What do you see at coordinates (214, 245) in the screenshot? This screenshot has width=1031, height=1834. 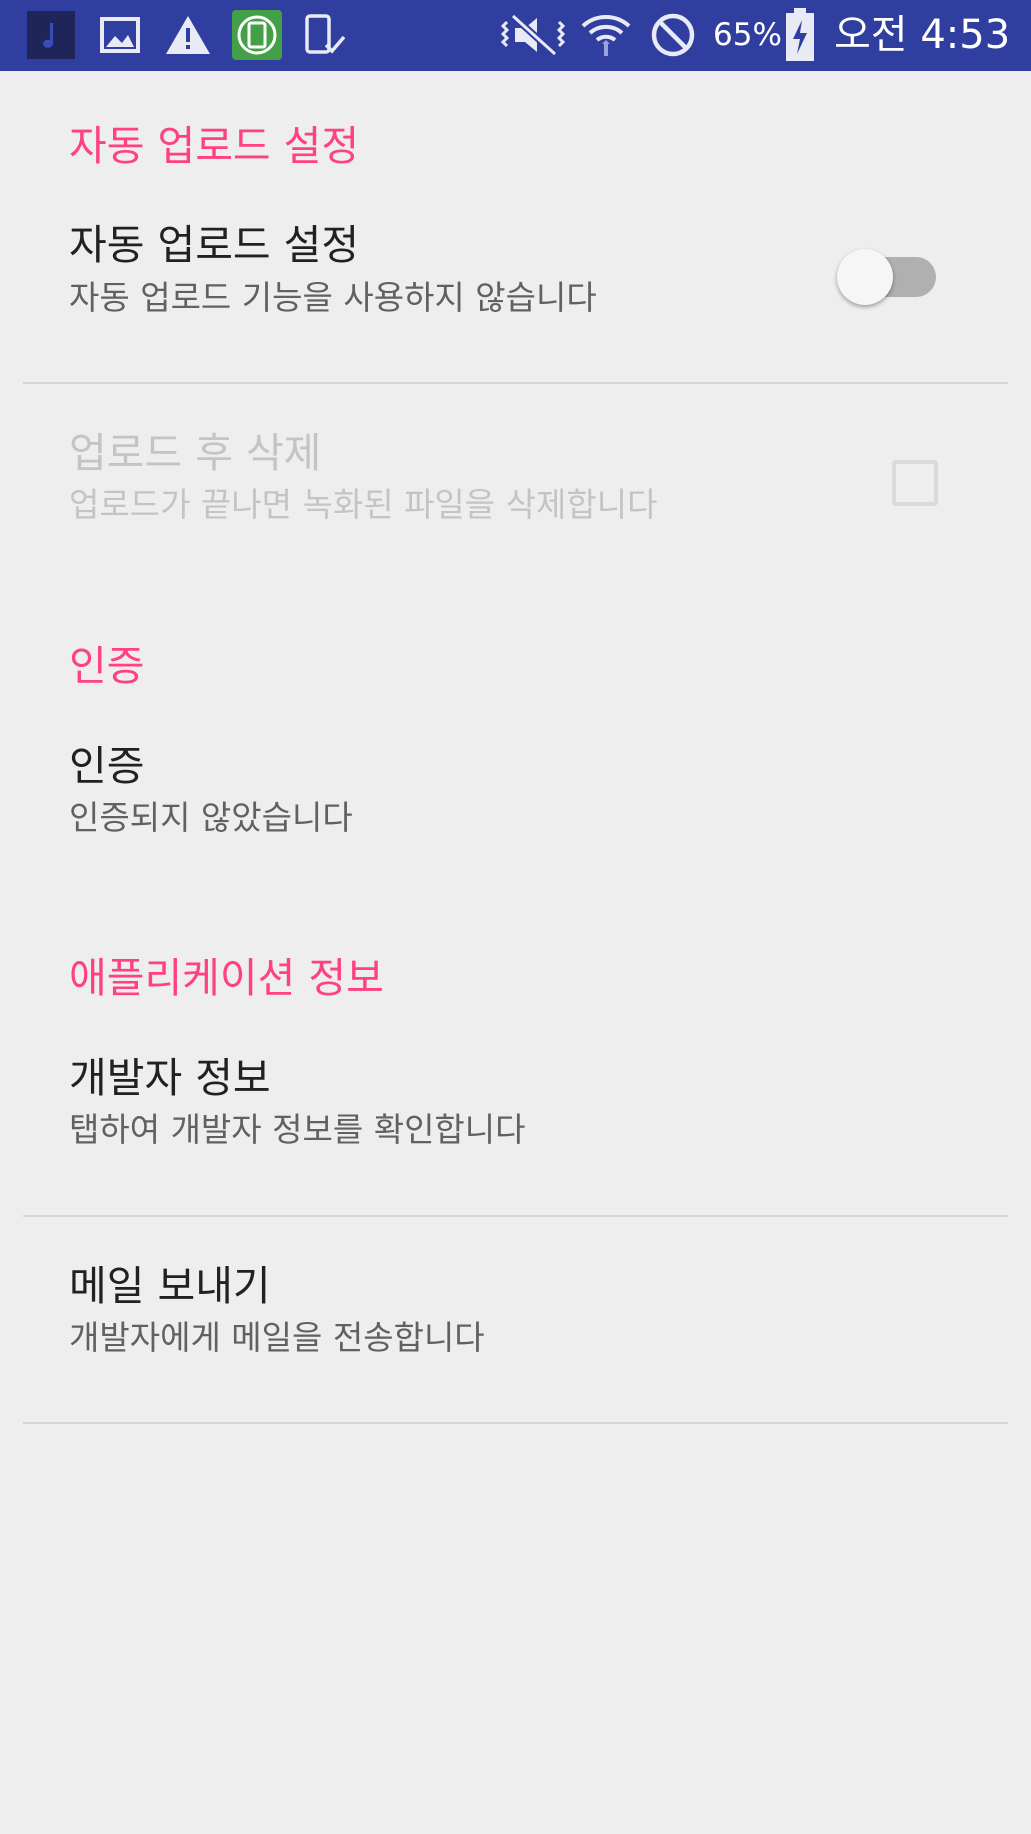 I see `pref-title: 자동 업로드 설정` at bounding box center [214, 245].